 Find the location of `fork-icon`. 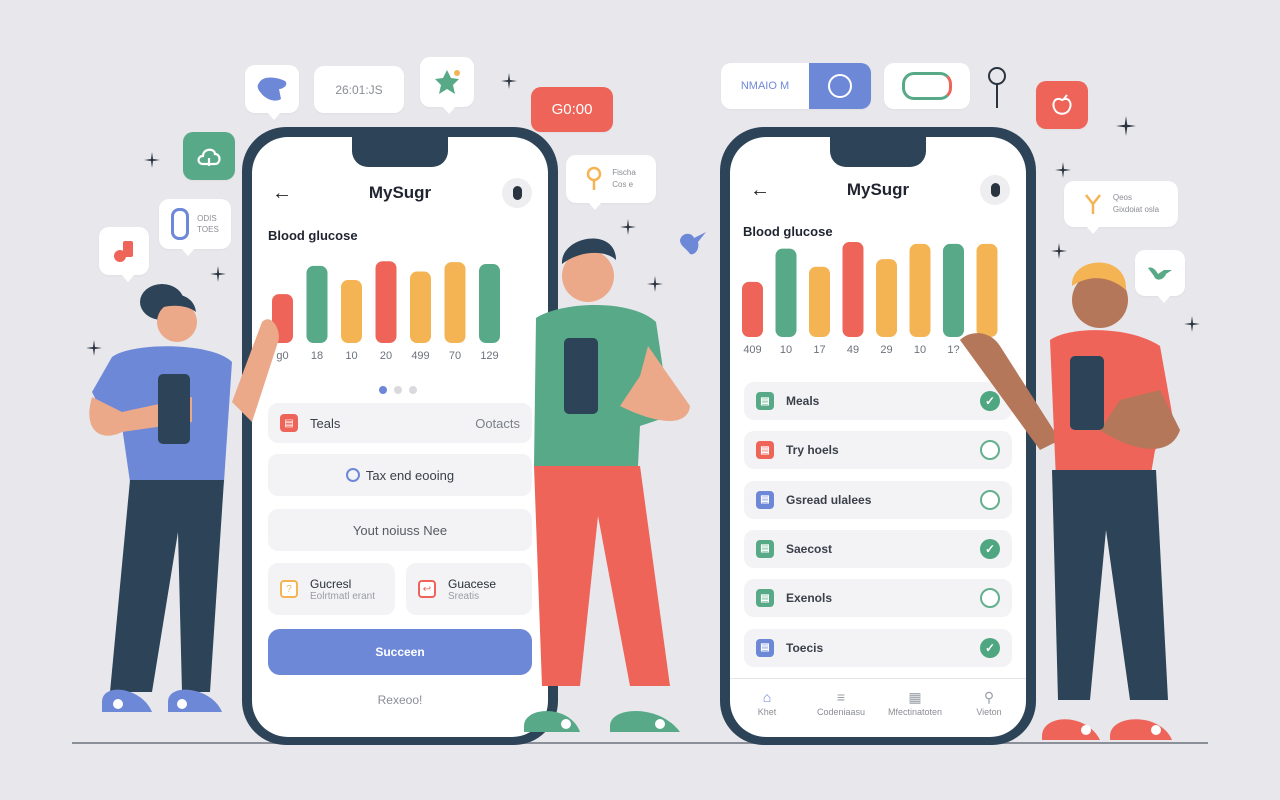

fork-icon is located at coordinates (1092, 204).